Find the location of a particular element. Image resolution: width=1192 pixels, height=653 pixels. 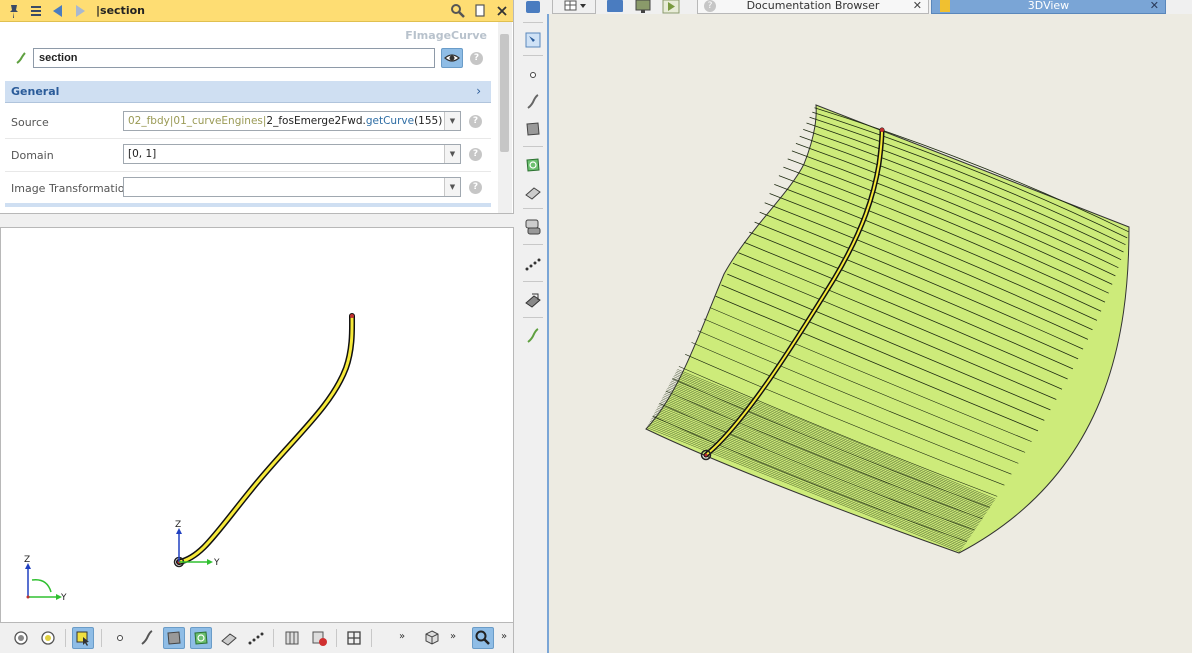

tab-documentation-browser: ? Documentation Browser ✕ is located at coordinates (813, 7).